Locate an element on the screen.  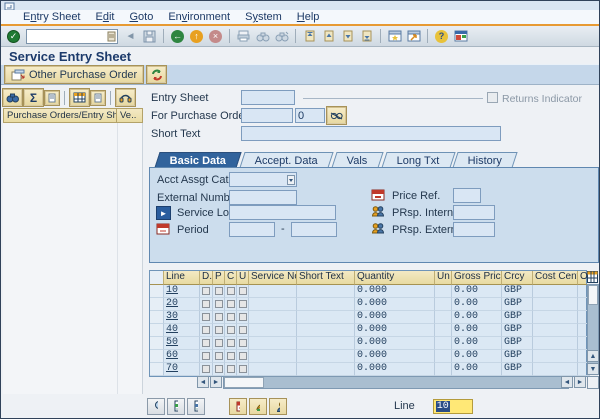
scroll-down-button: ▼ is located at coordinates (593, 369).